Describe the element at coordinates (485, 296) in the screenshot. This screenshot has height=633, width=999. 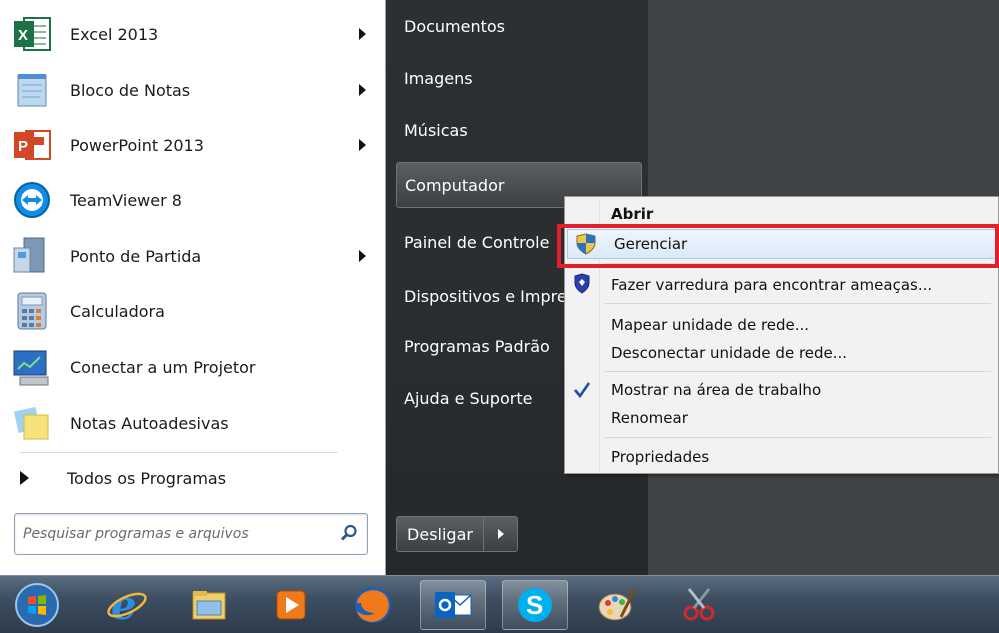
I see `right-item-devices: Dispositivos e Impre` at that location.